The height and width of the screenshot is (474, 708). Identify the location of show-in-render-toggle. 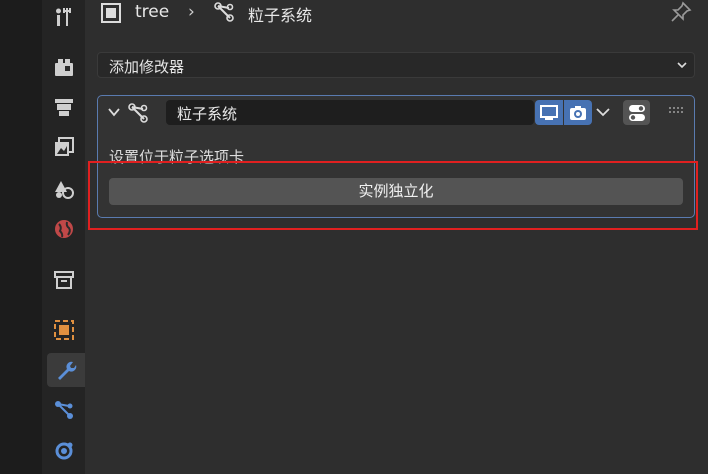
(578, 112).